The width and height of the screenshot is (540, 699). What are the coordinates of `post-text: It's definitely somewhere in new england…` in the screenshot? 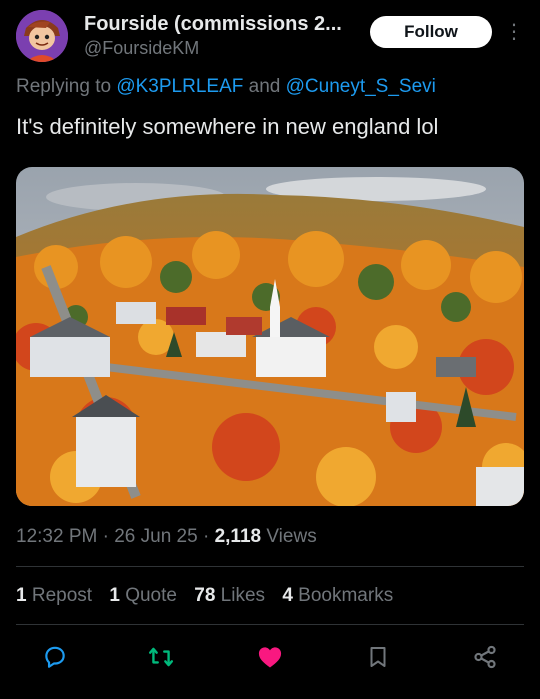 It's located at (227, 126).